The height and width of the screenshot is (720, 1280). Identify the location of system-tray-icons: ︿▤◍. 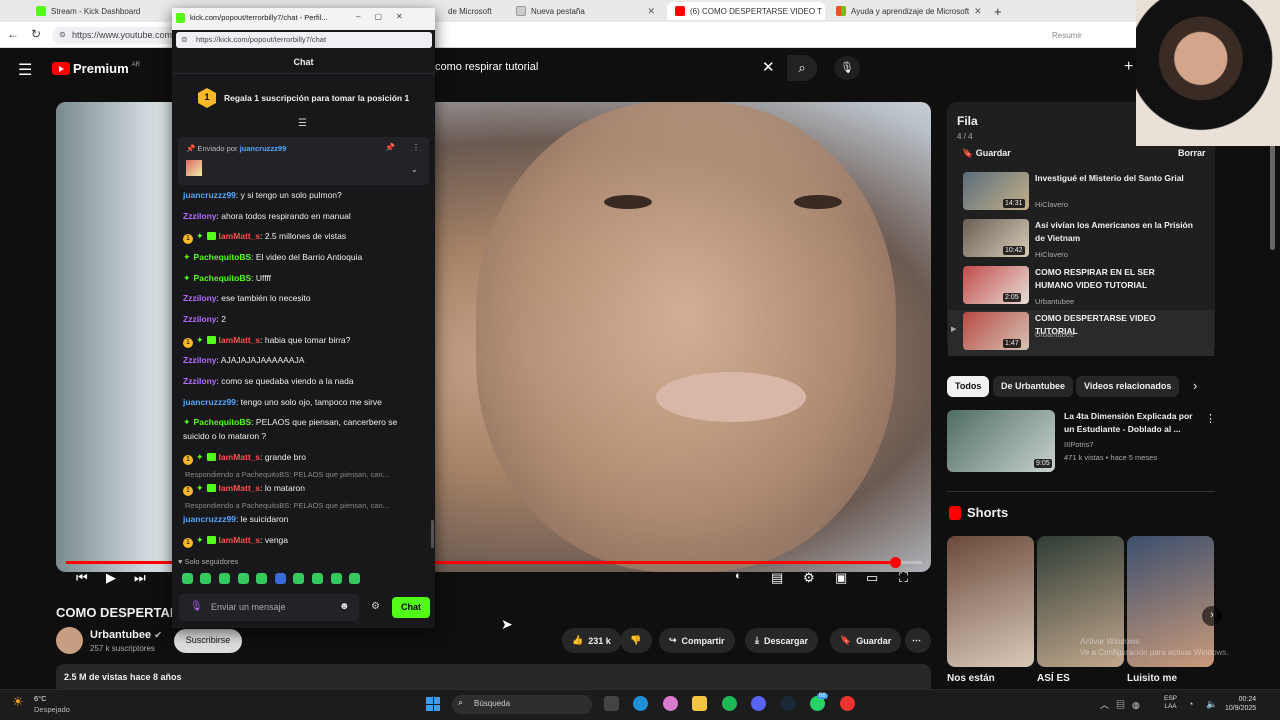
(1123, 704).